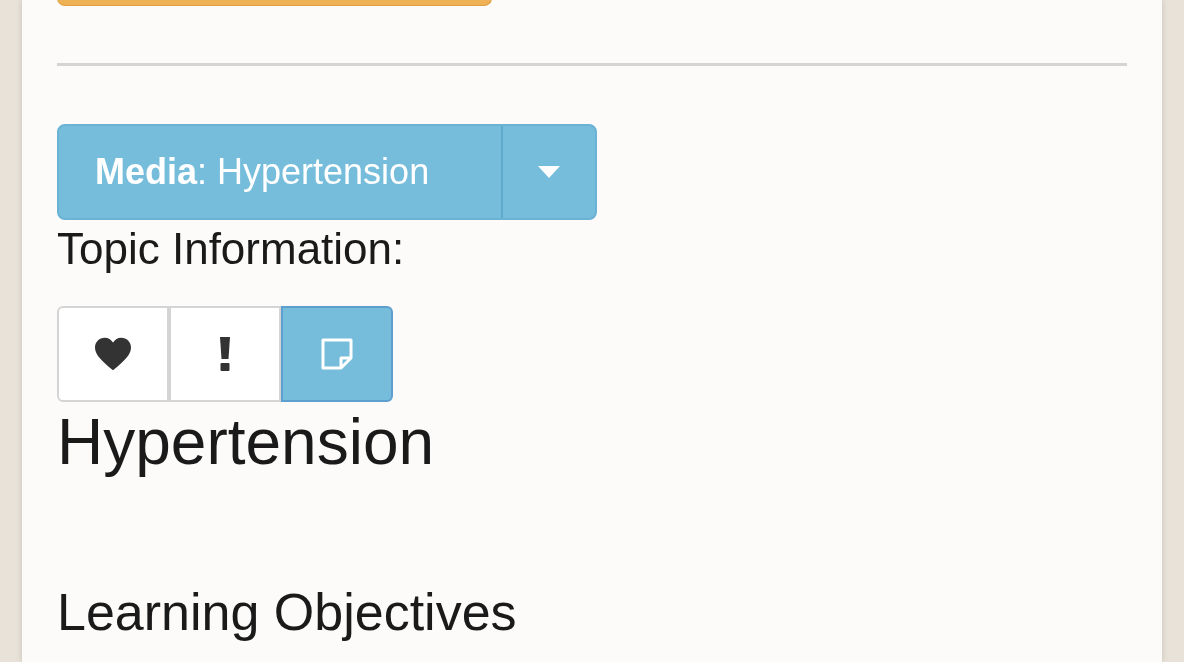 The width and height of the screenshot is (1184, 662). What do you see at coordinates (231, 249) in the screenshot?
I see `topic-label: Topic Information:` at bounding box center [231, 249].